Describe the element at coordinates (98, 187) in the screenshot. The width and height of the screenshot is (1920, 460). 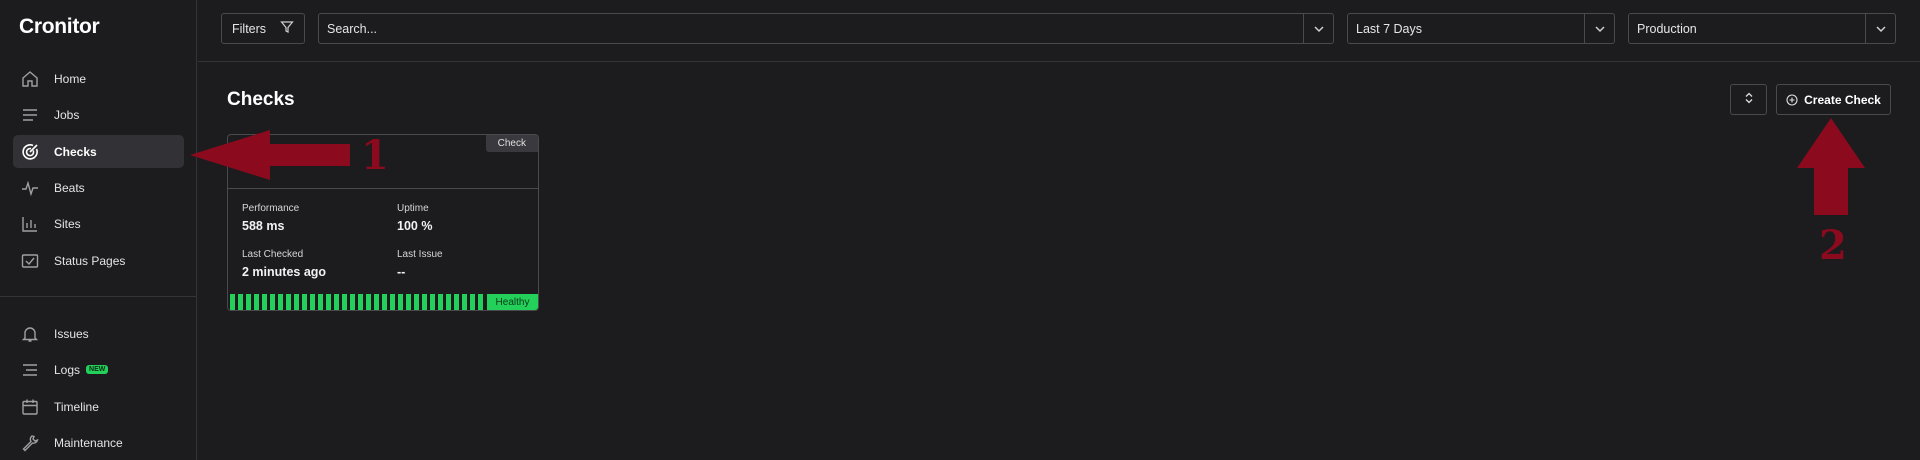
I see `sidebar-item-beats: Beats` at that location.